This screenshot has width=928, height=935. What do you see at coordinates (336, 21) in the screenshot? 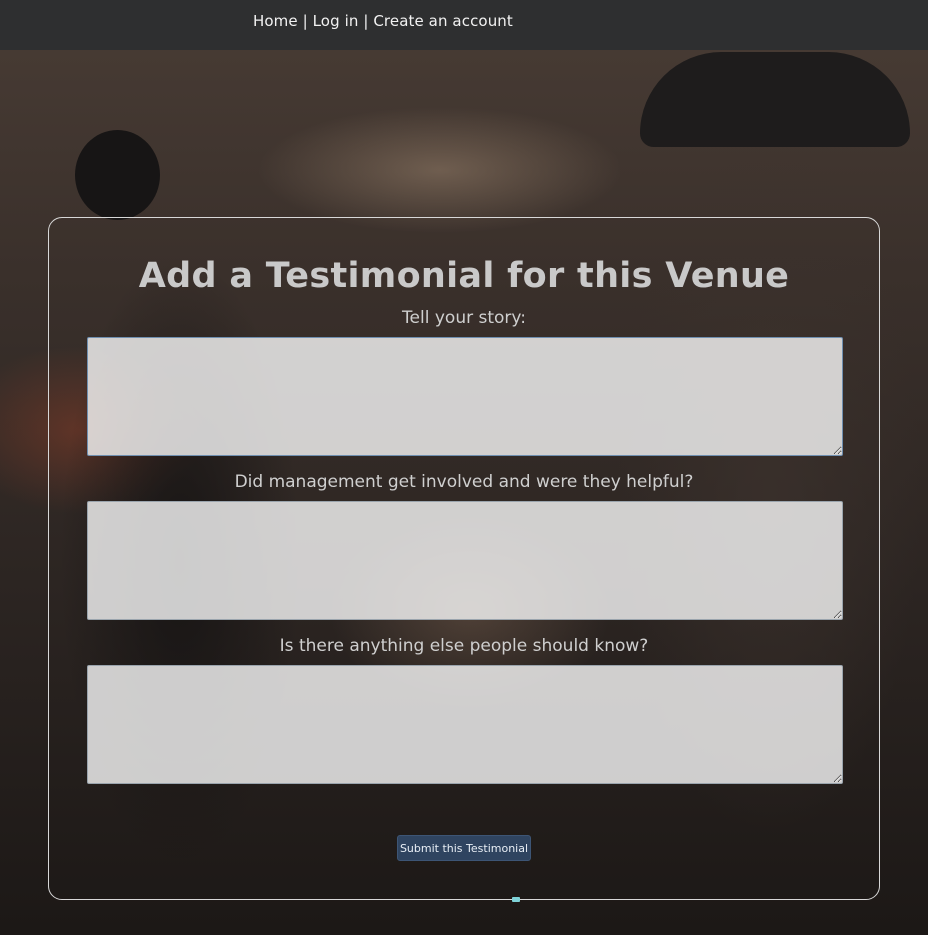
I see `nav-login-link: Log in` at bounding box center [336, 21].